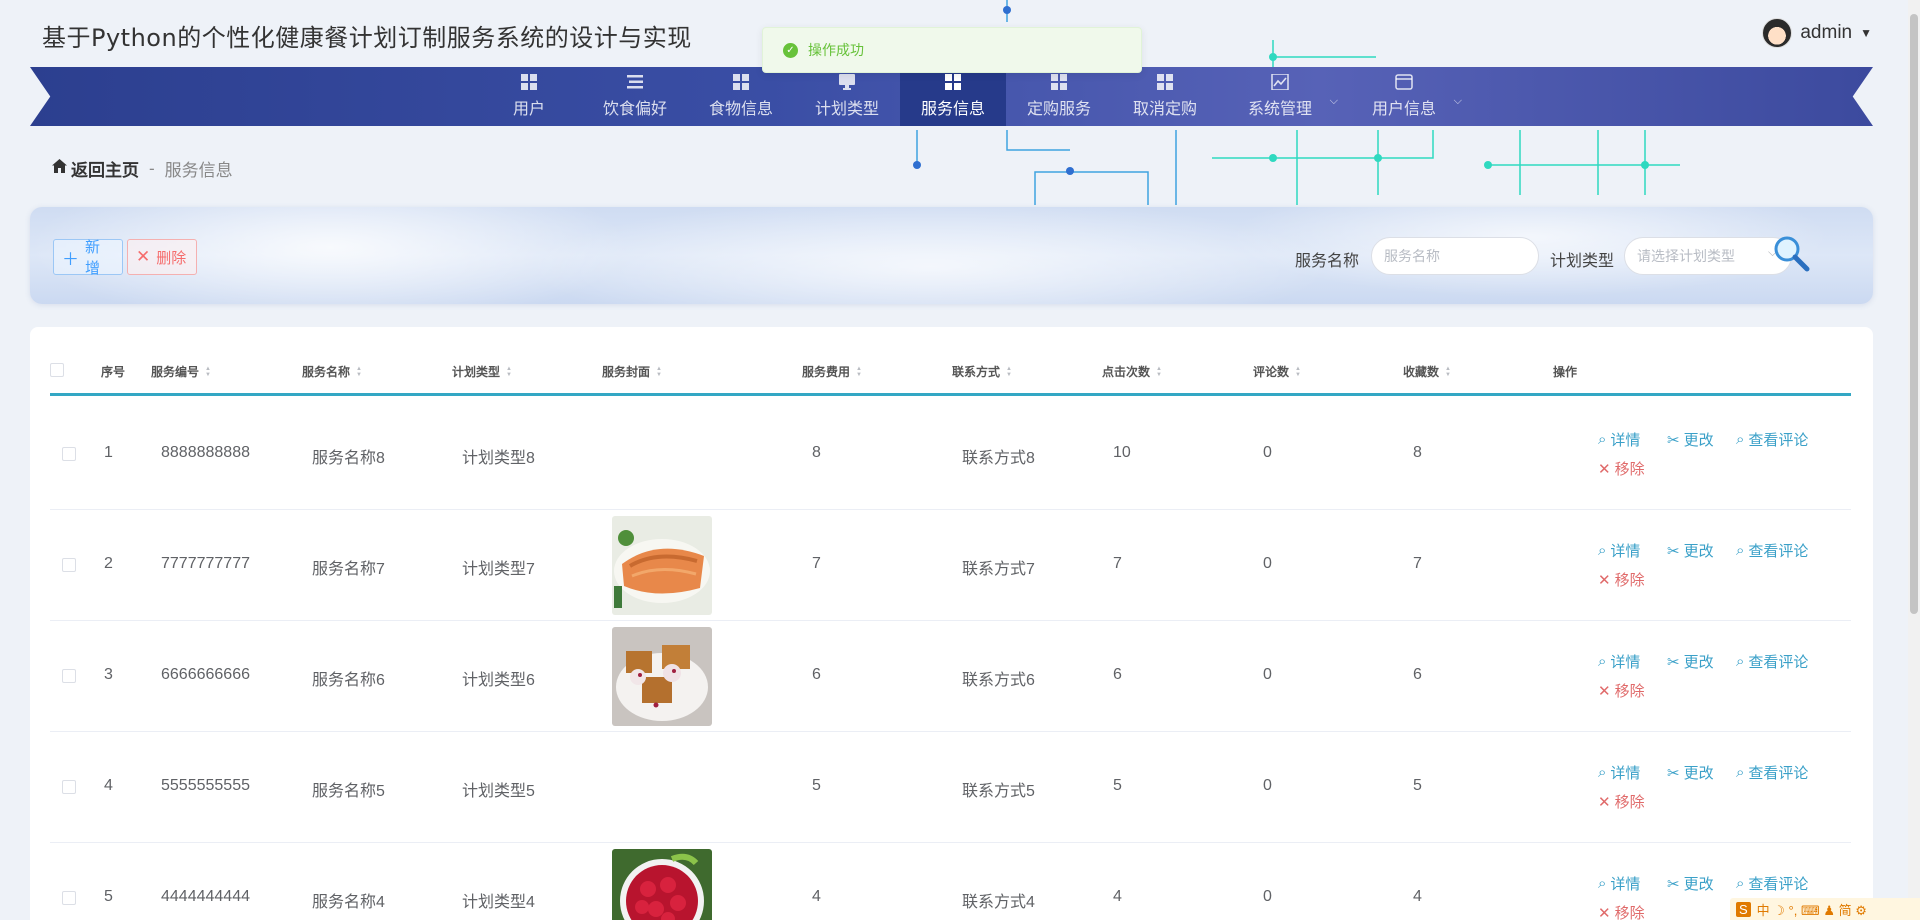  Describe the element at coordinates (635, 96) in the screenshot. I see `nav-item-1: 饮食偏好` at that location.